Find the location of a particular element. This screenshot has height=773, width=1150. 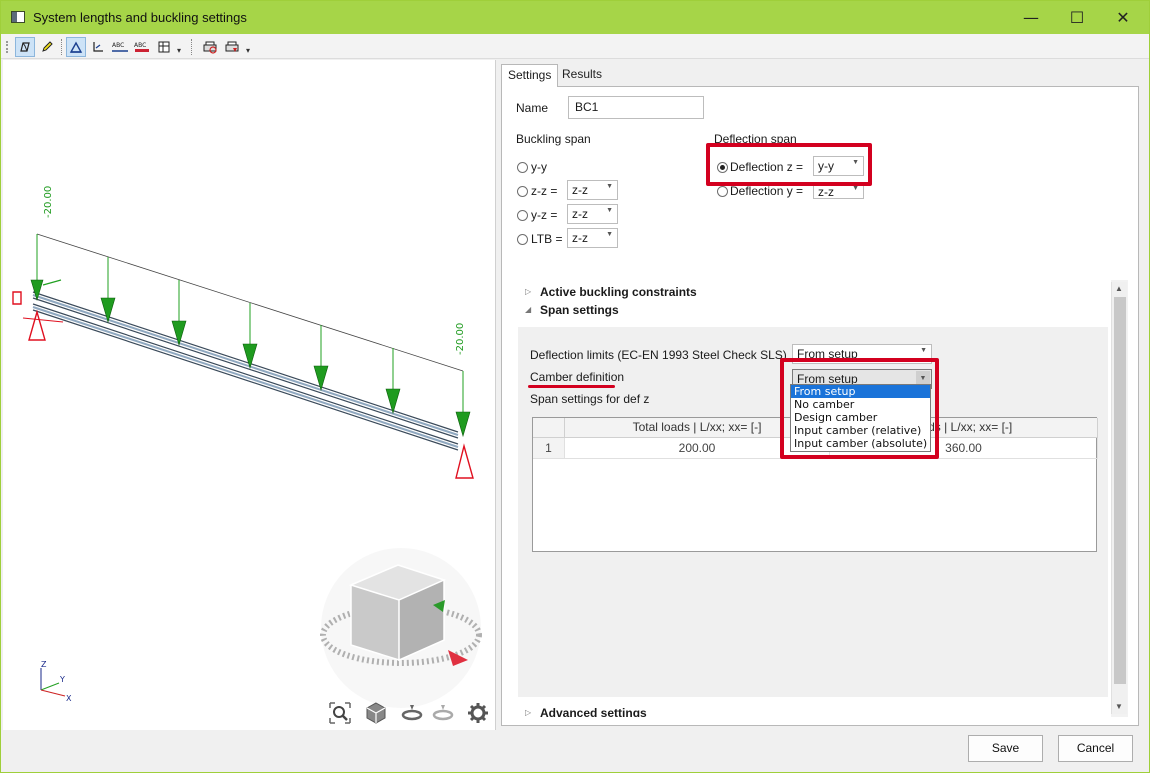

axis-gizmo: Z Y X is located at coordinates (56, 681).